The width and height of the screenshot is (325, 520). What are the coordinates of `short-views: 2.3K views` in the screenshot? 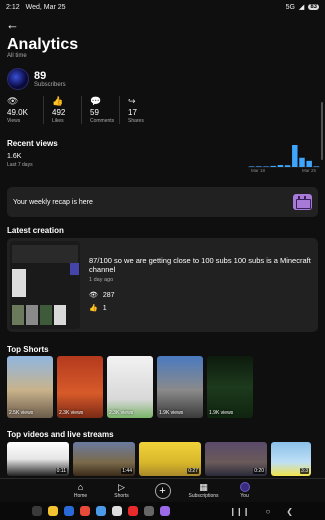 It's located at (121, 413).